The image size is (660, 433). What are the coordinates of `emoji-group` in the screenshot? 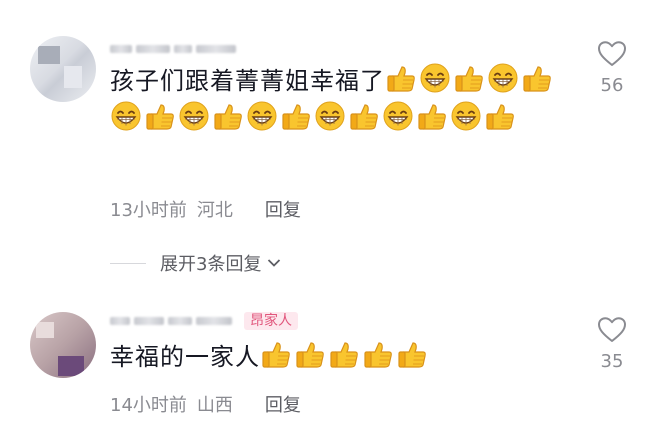 It's located at (345, 357).